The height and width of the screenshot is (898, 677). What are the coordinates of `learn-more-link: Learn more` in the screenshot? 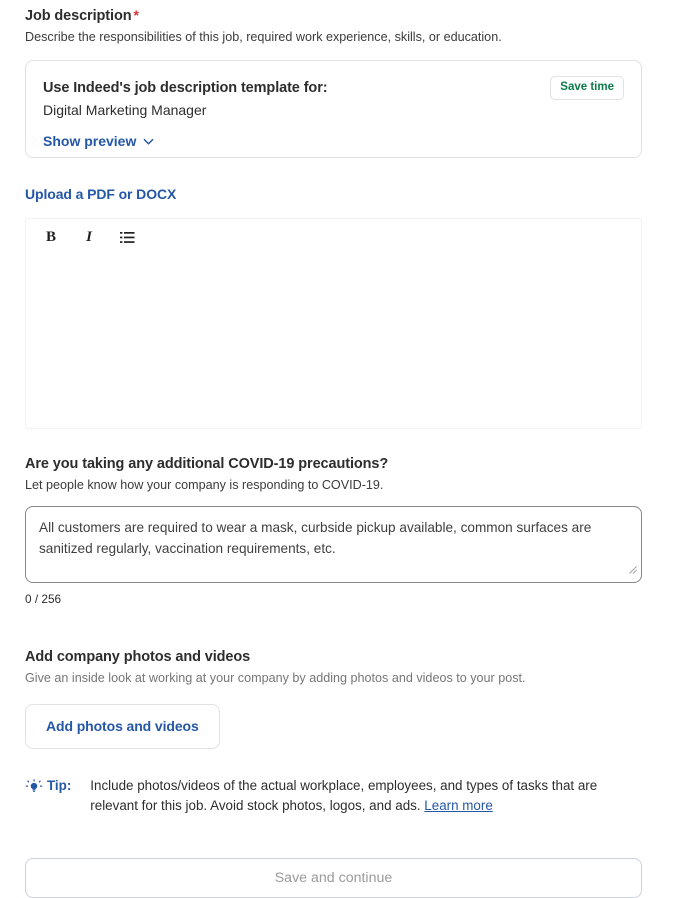 It's located at (458, 805).